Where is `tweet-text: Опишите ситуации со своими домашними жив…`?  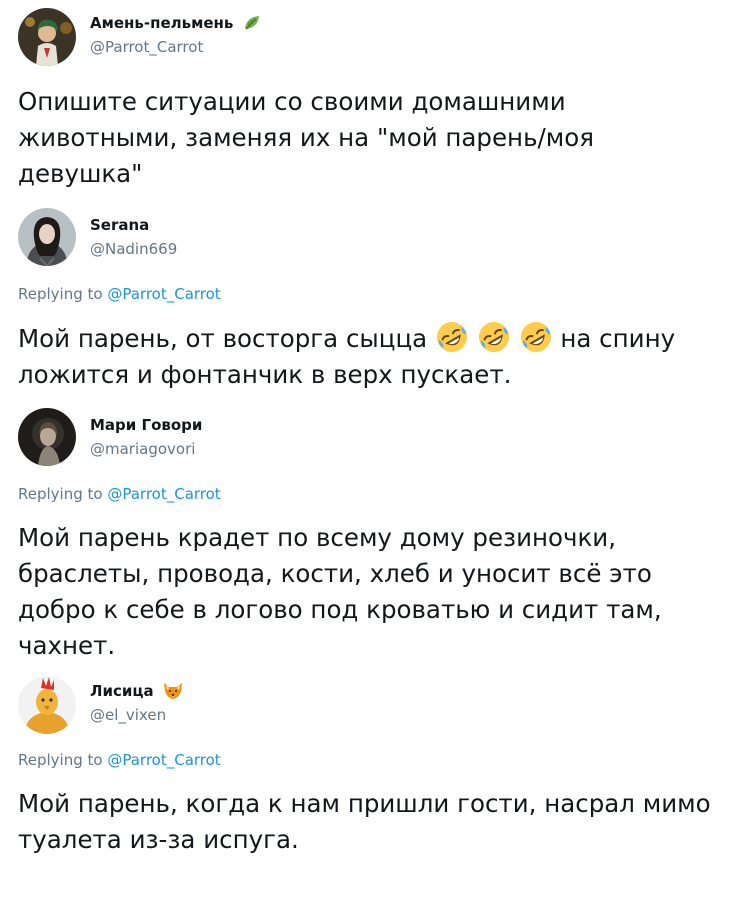 tweet-text: Опишите ситуации со своими домашними жив… is located at coordinates (306, 137).